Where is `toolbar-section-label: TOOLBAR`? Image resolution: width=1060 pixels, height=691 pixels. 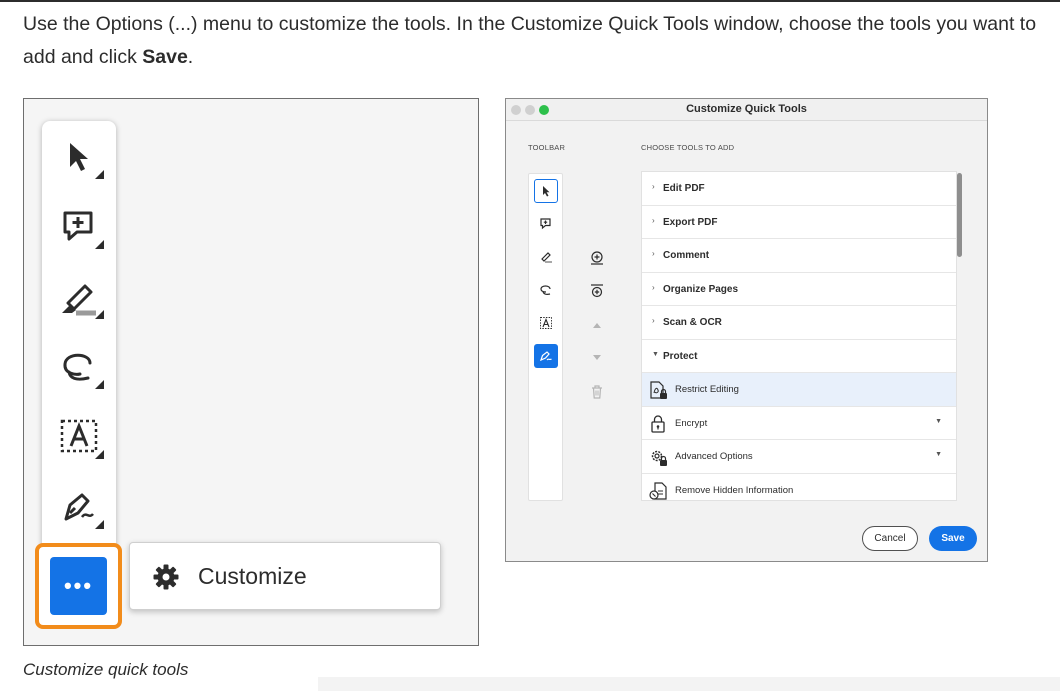 toolbar-section-label: TOOLBAR is located at coordinates (547, 147).